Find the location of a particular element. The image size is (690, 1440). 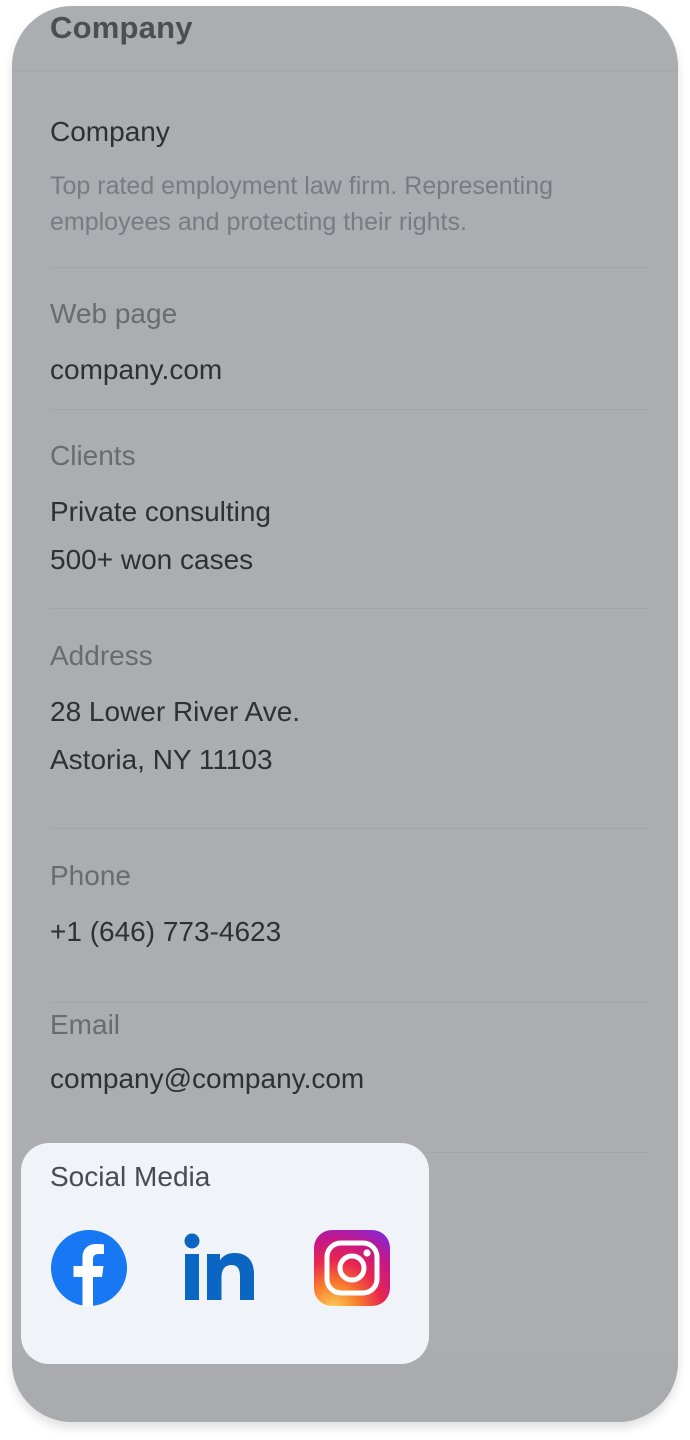

bottom-strip is located at coordinates (345, 1390).